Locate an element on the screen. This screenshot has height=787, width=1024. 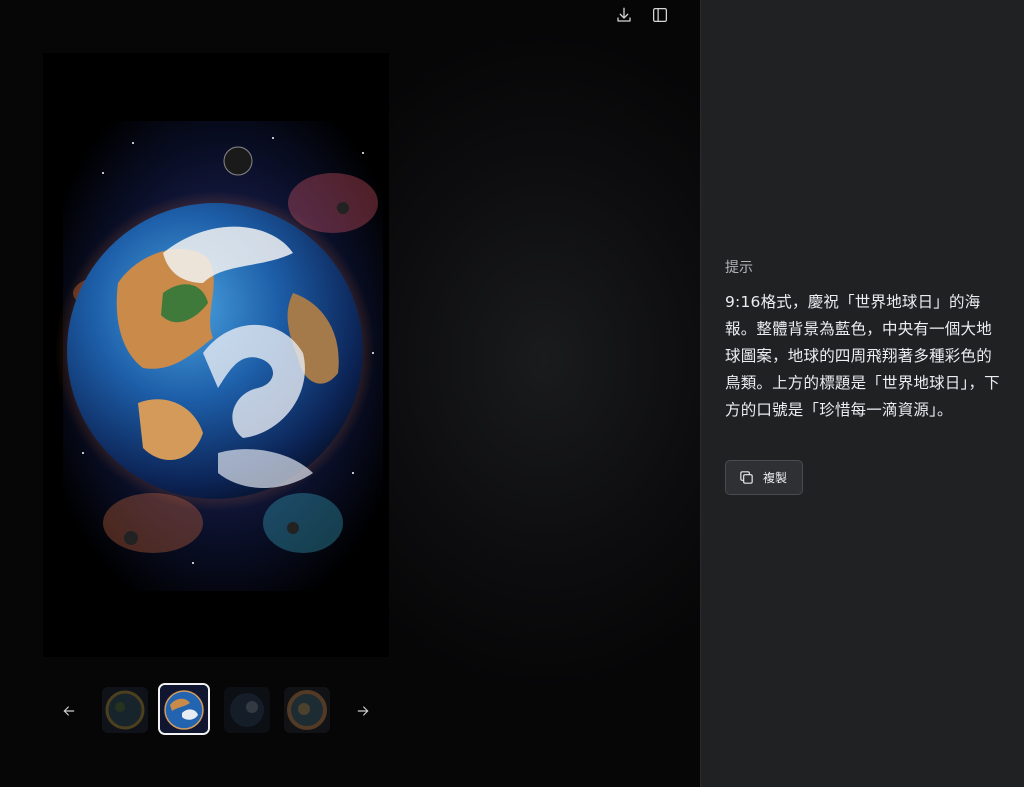
previous-image-button is located at coordinates (69, 711).